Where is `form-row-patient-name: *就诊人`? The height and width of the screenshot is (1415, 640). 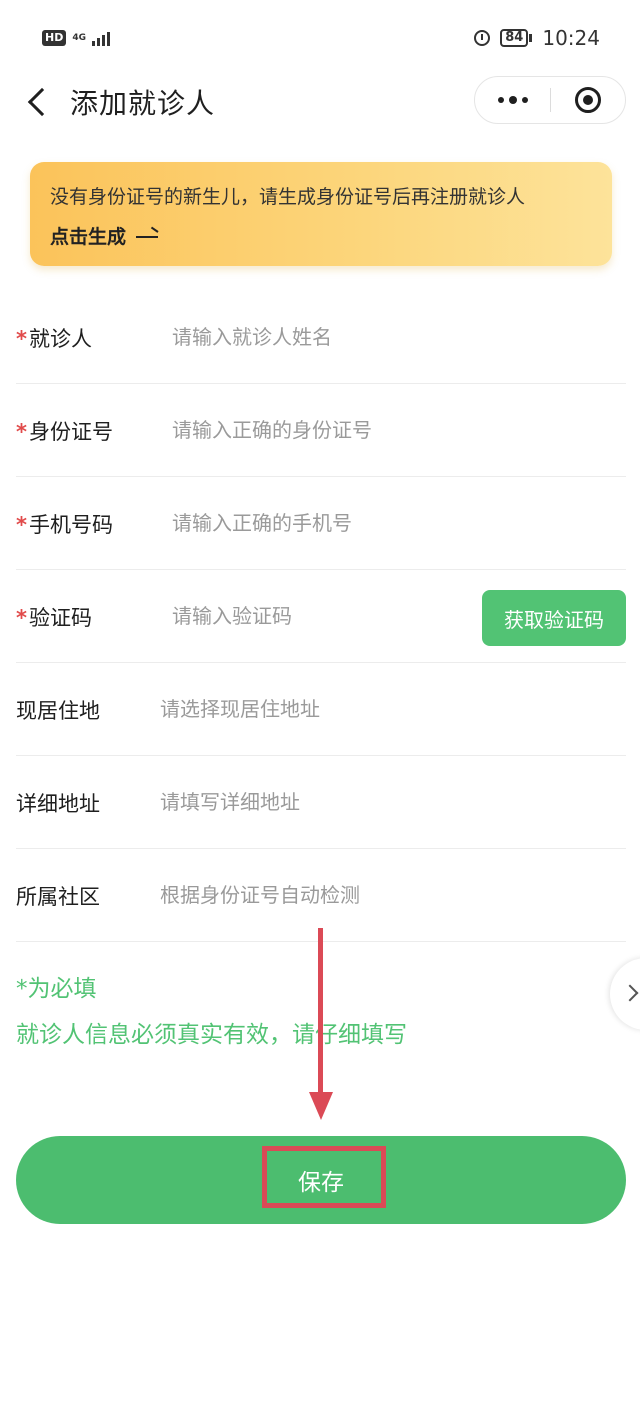
form-row-patient-name: *就诊人 is located at coordinates (321, 337).